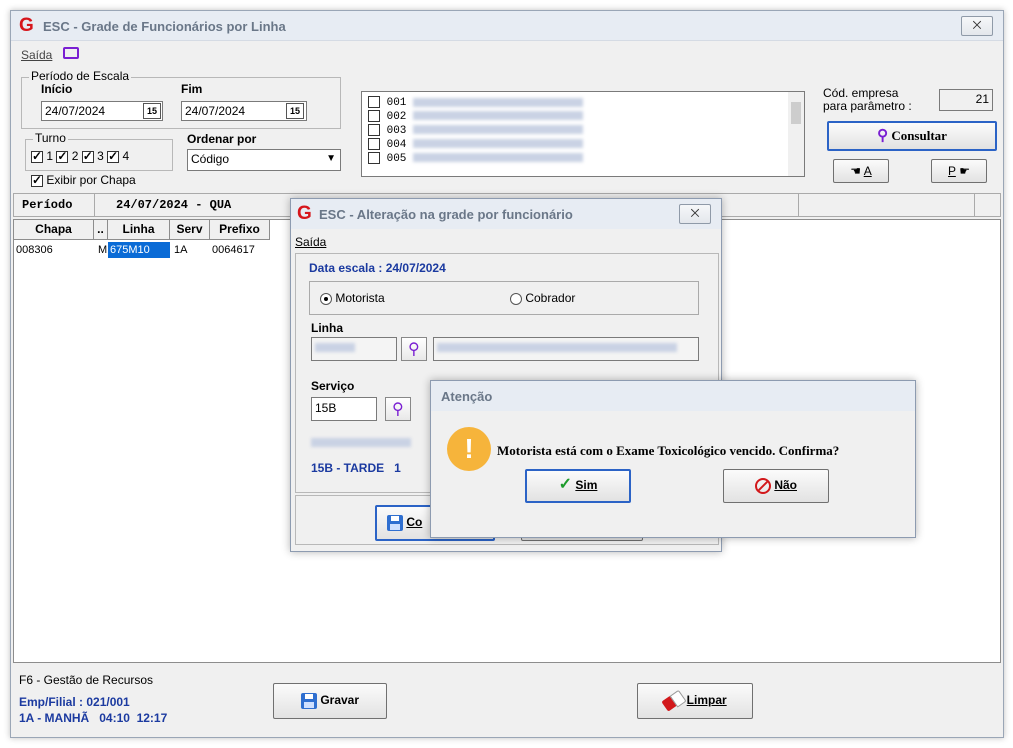 The image size is (1013, 748). I want to click on servico-search-button: ⚲, so click(398, 409).